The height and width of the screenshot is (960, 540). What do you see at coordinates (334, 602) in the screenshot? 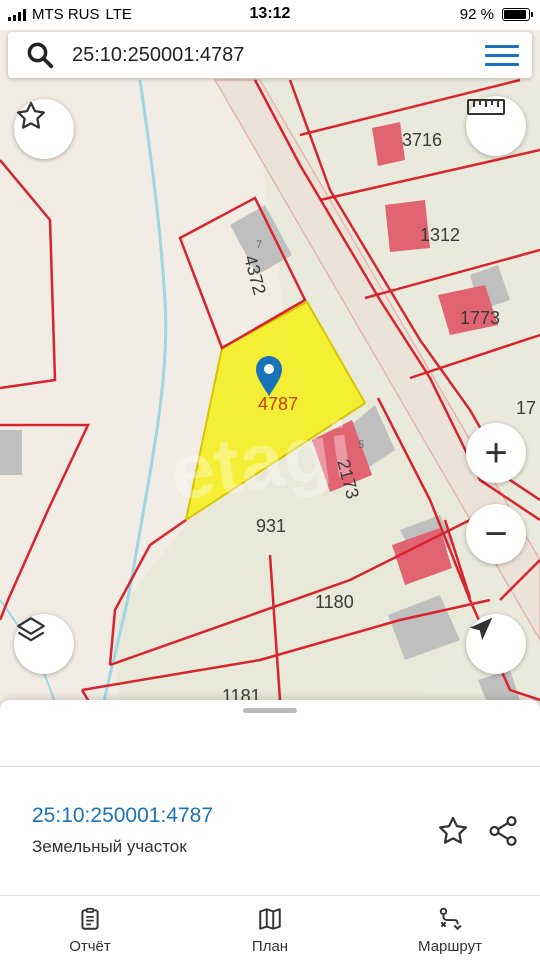
I see `plot-label: 1180` at bounding box center [334, 602].